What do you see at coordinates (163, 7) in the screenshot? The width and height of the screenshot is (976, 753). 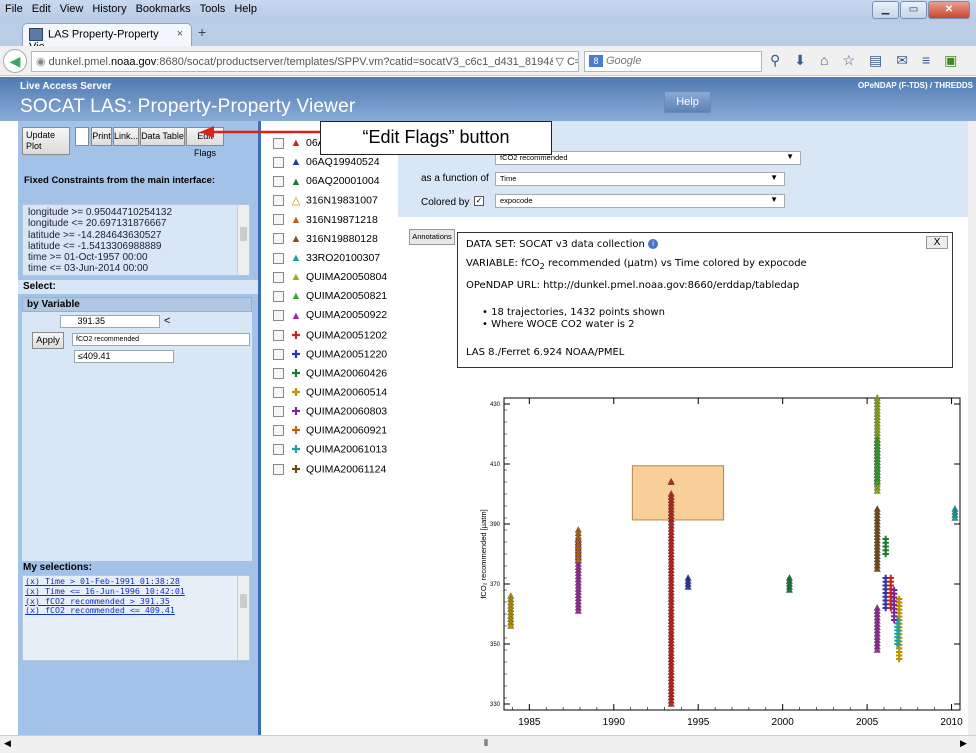 I see `menu-bookmarks: Bookmarks` at bounding box center [163, 7].